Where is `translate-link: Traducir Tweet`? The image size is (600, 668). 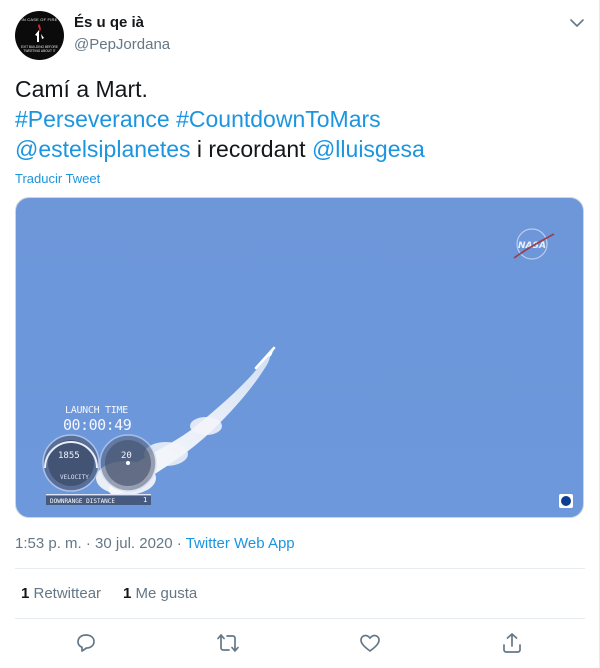
translate-link: Traducir Tweet is located at coordinates (57, 178).